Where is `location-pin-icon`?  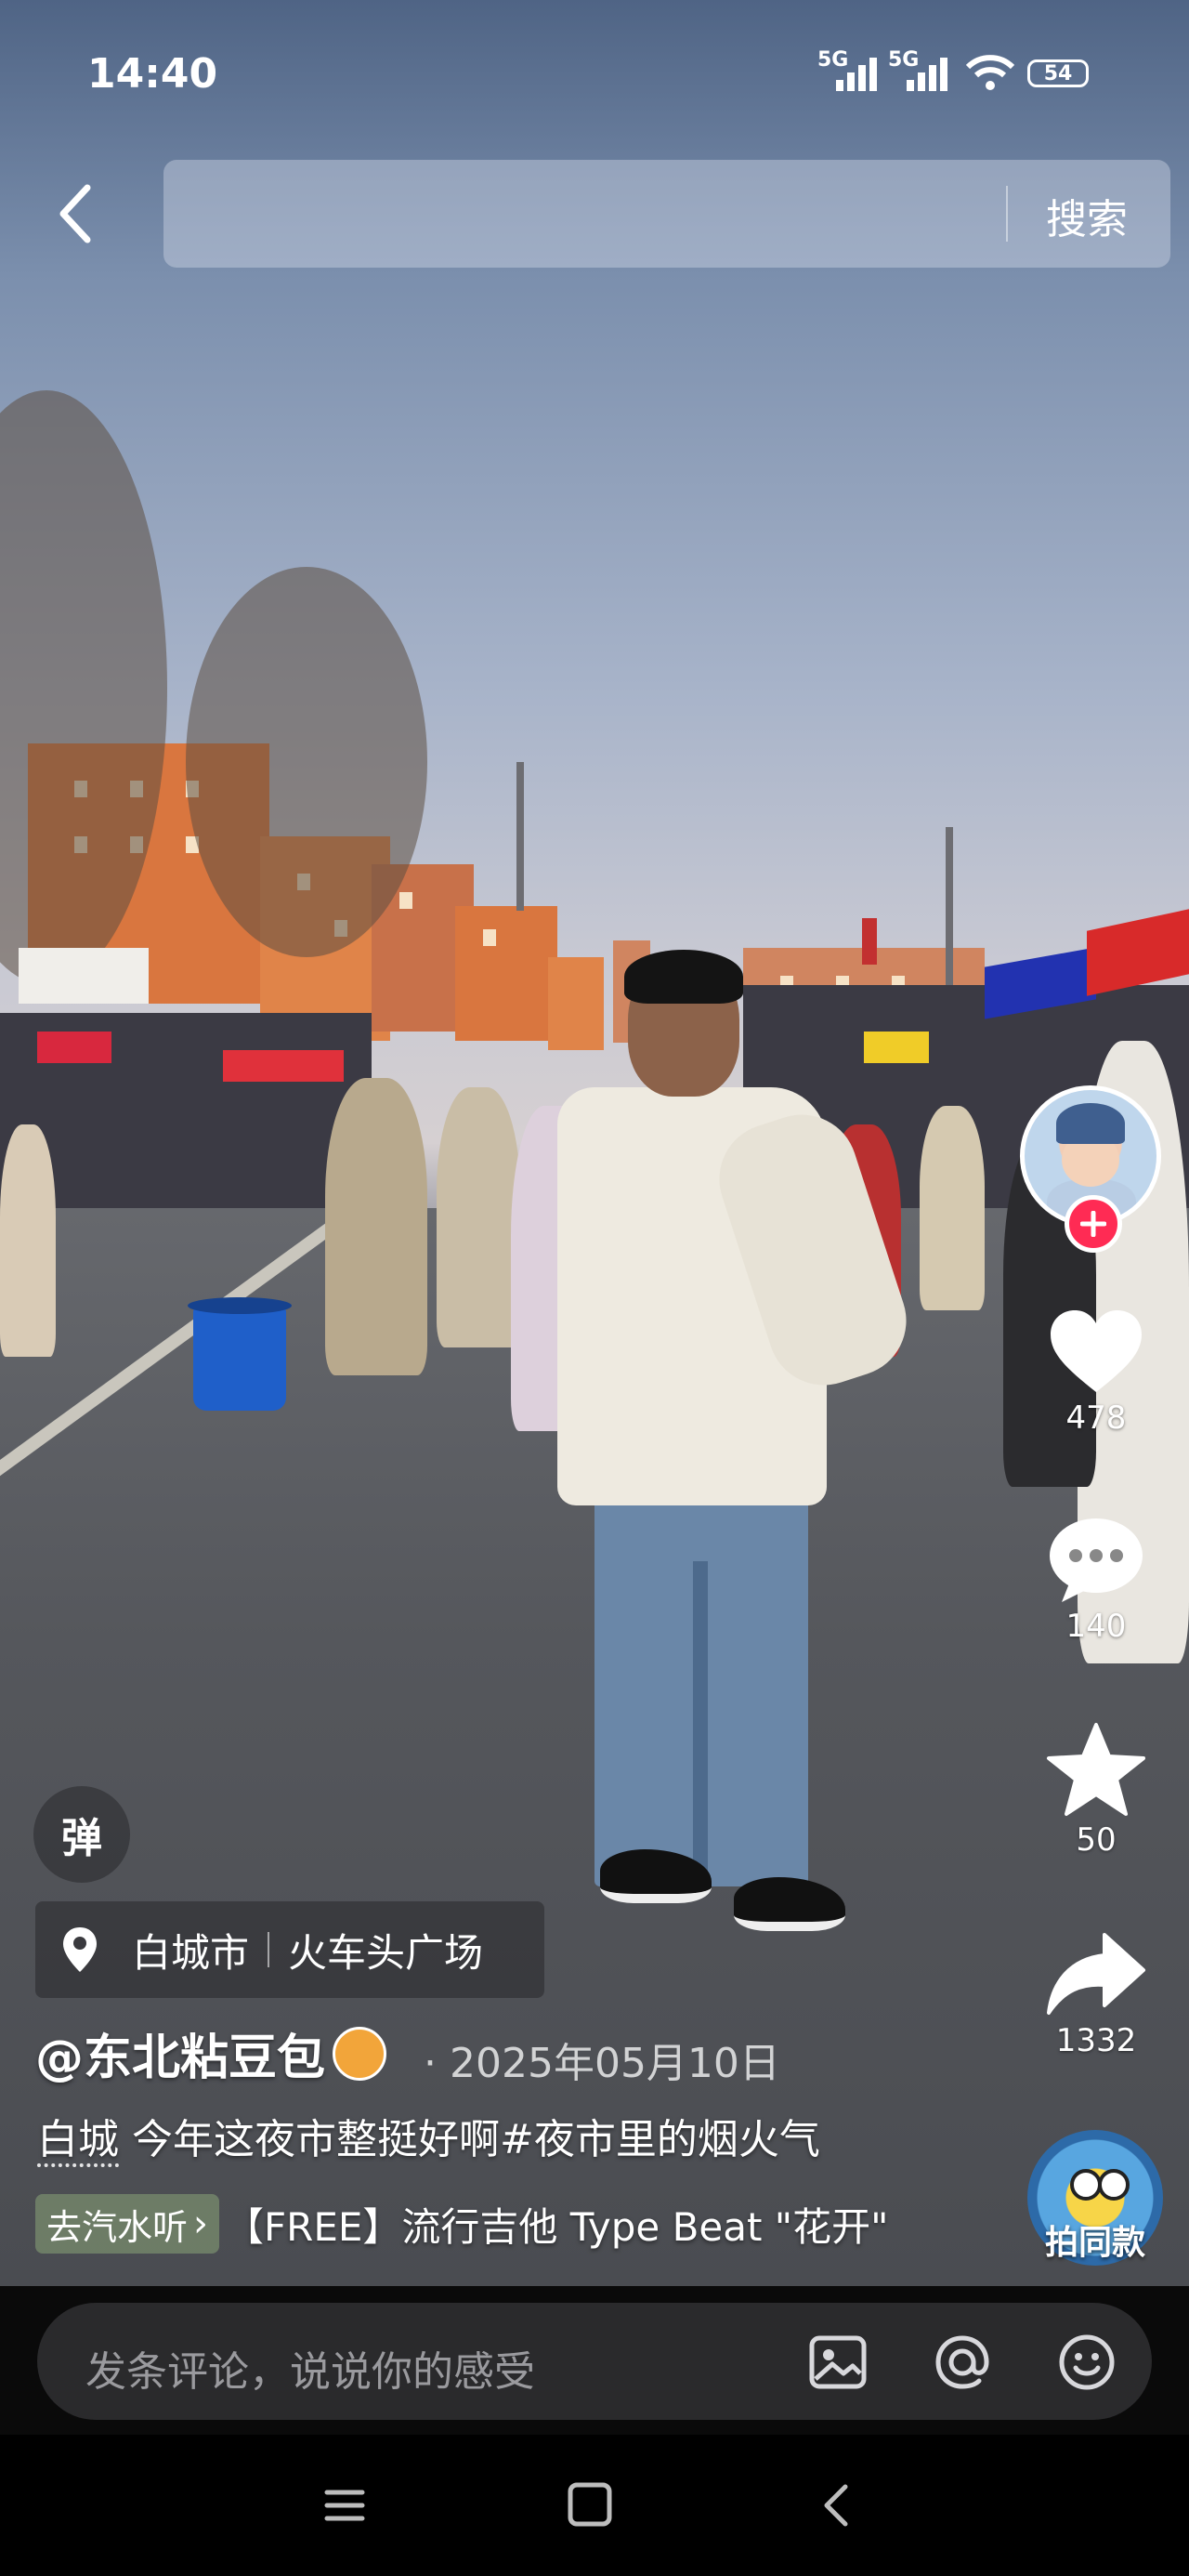 location-pin-icon is located at coordinates (80, 1949).